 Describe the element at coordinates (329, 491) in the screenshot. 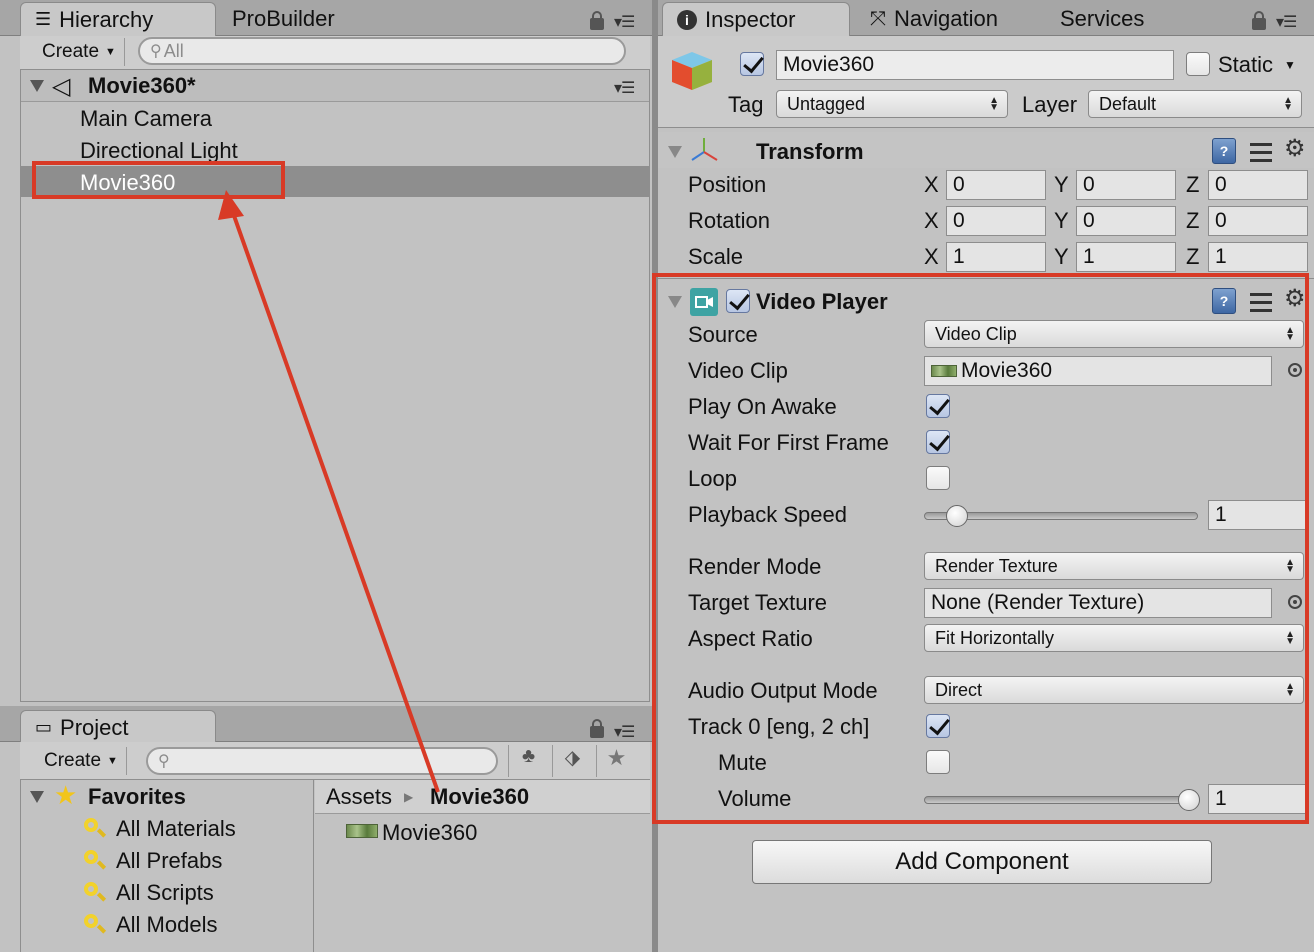

I see `annotation-arrow` at that location.